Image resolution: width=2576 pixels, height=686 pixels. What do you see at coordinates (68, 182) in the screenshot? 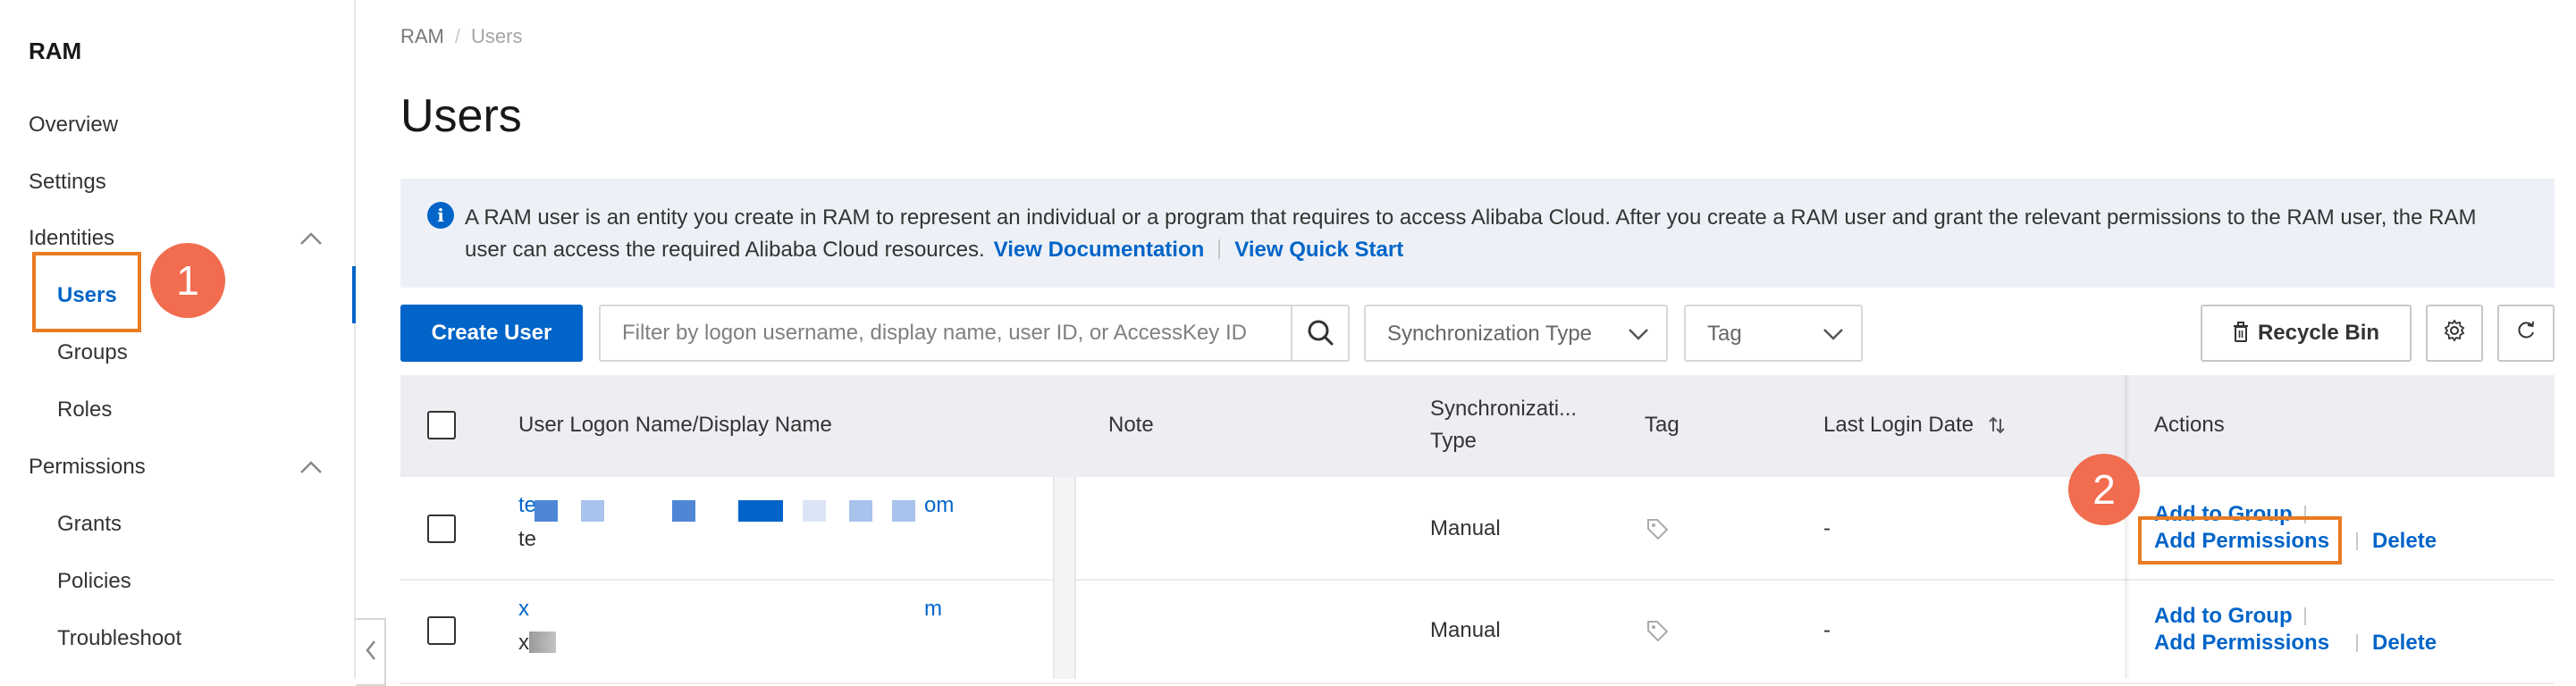
I see `sidebar-item-settings: Settings` at bounding box center [68, 182].